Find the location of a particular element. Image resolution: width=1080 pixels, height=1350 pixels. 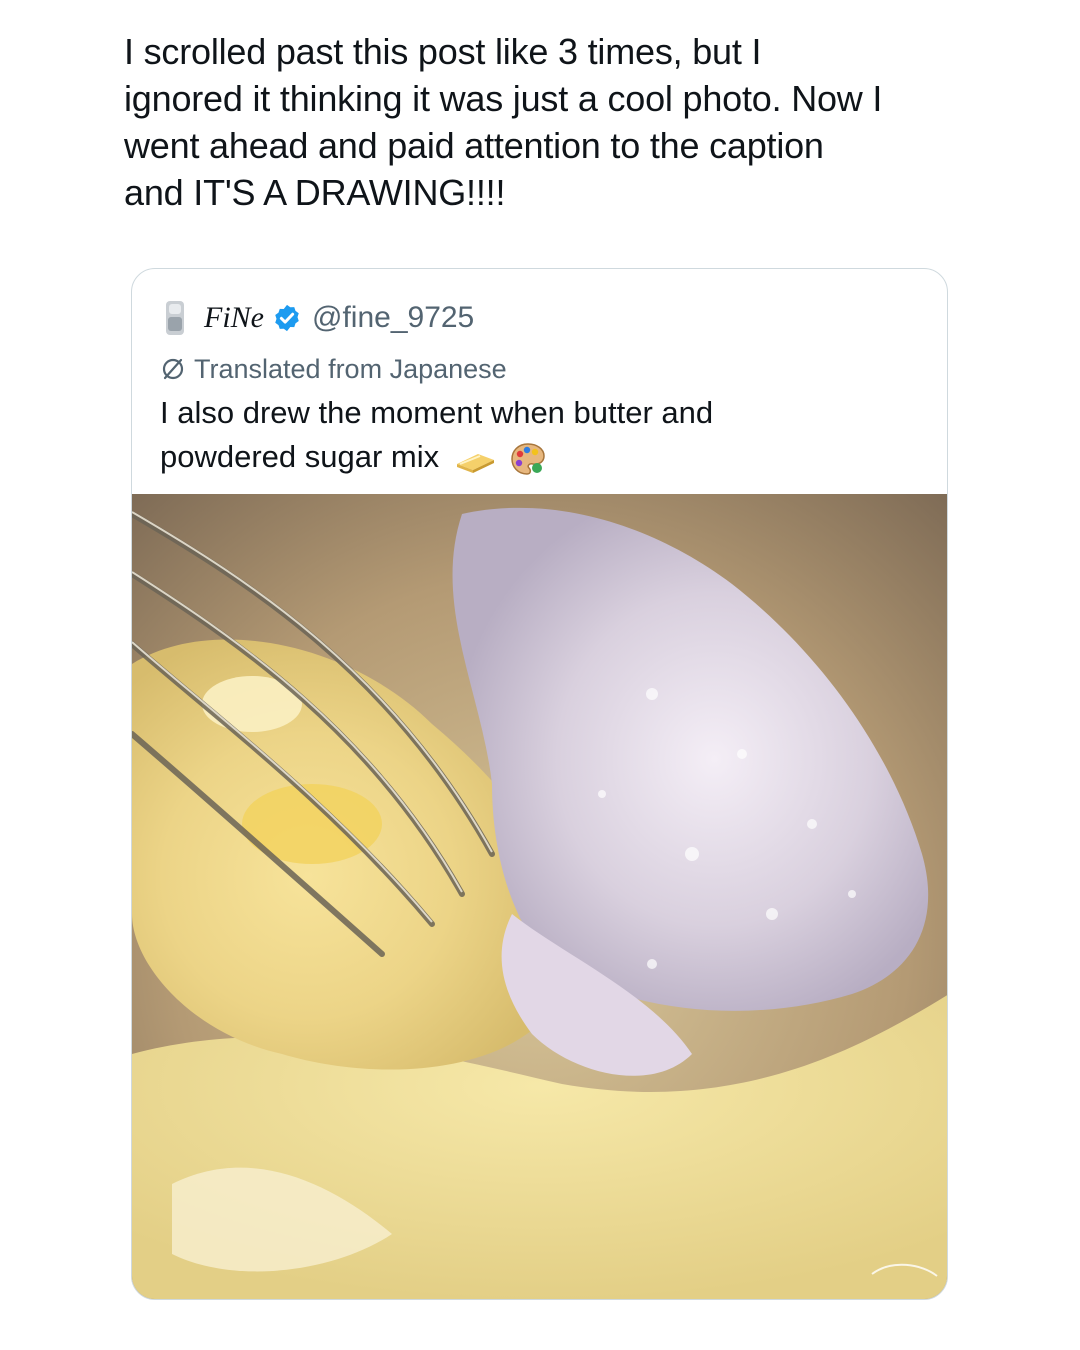

quoted-text-line: powdered sugar mix is located at coordinates (300, 456).